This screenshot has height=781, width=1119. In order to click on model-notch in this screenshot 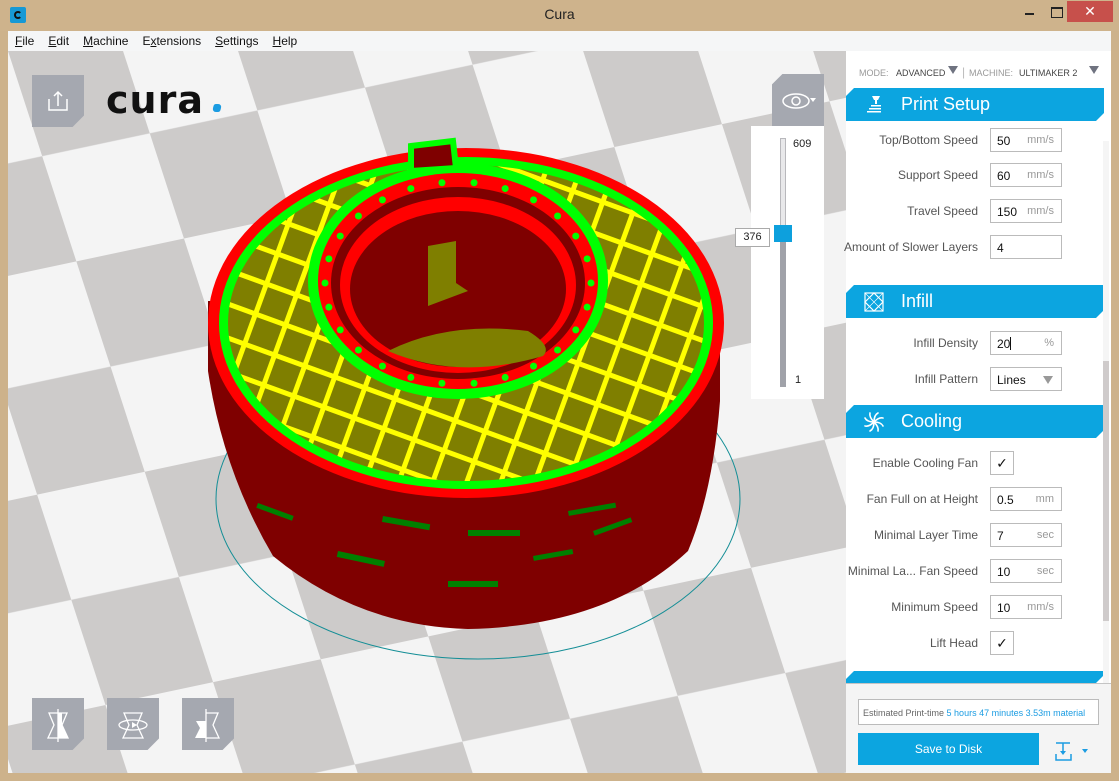, I will do `click(434, 156)`.